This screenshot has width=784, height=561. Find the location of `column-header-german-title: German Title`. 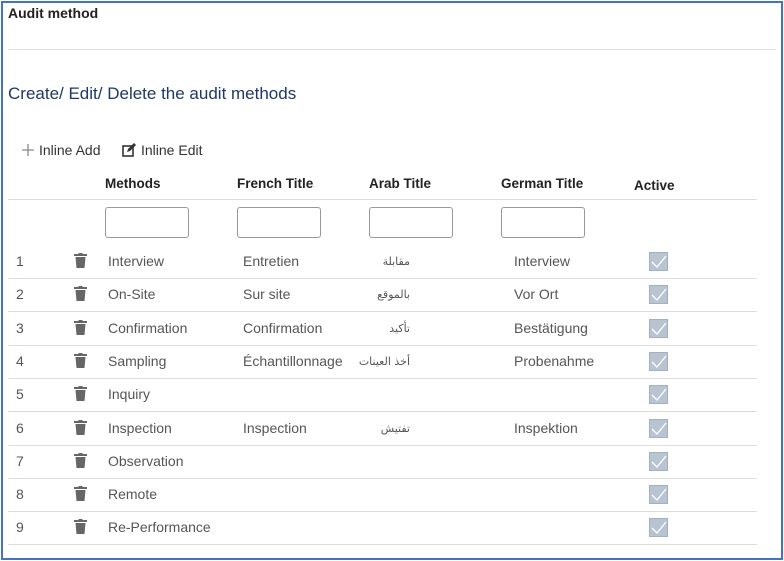

column-header-german-title: German Title is located at coordinates (542, 183).